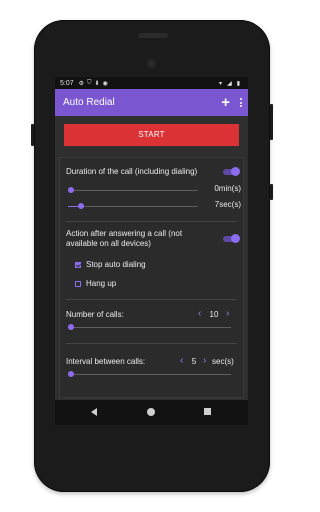 Image resolution: width=320 pixels, height=512 pixels. I want to click on navigation-bar, so click(151, 412).